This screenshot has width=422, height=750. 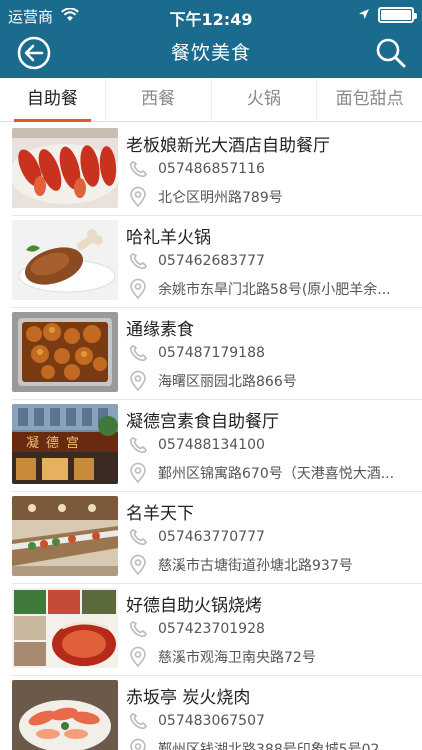 I want to click on tab-western: 西餐, so click(x=159, y=99).